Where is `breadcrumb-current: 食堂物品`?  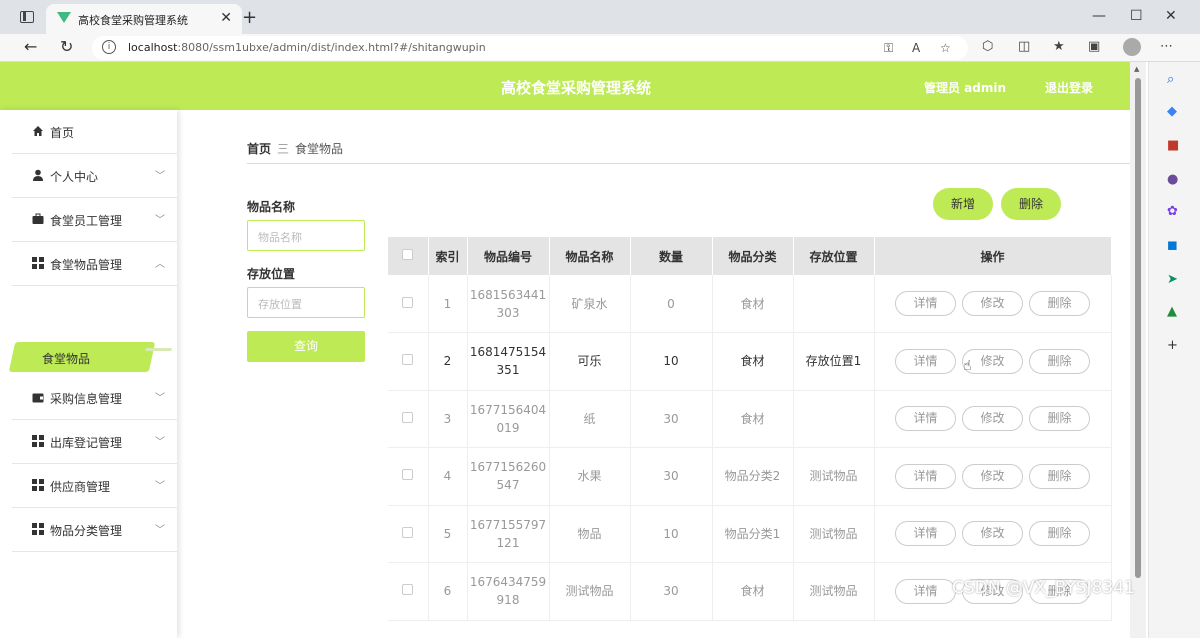 breadcrumb-current: 食堂物品 is located at coordinates (319, 149).